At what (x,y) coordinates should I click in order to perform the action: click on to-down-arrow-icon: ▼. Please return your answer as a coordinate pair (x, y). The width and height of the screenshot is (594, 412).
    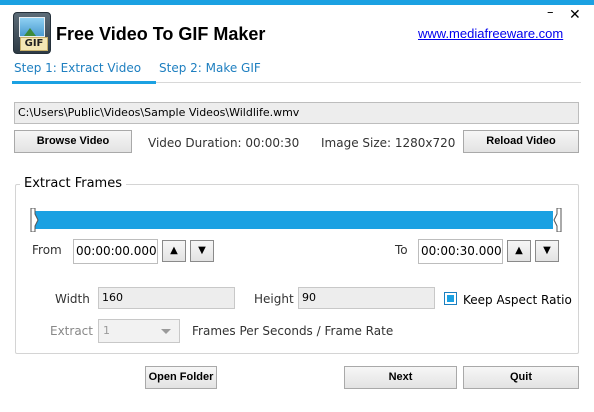
    Looking at the image, I should click on (547, 251).